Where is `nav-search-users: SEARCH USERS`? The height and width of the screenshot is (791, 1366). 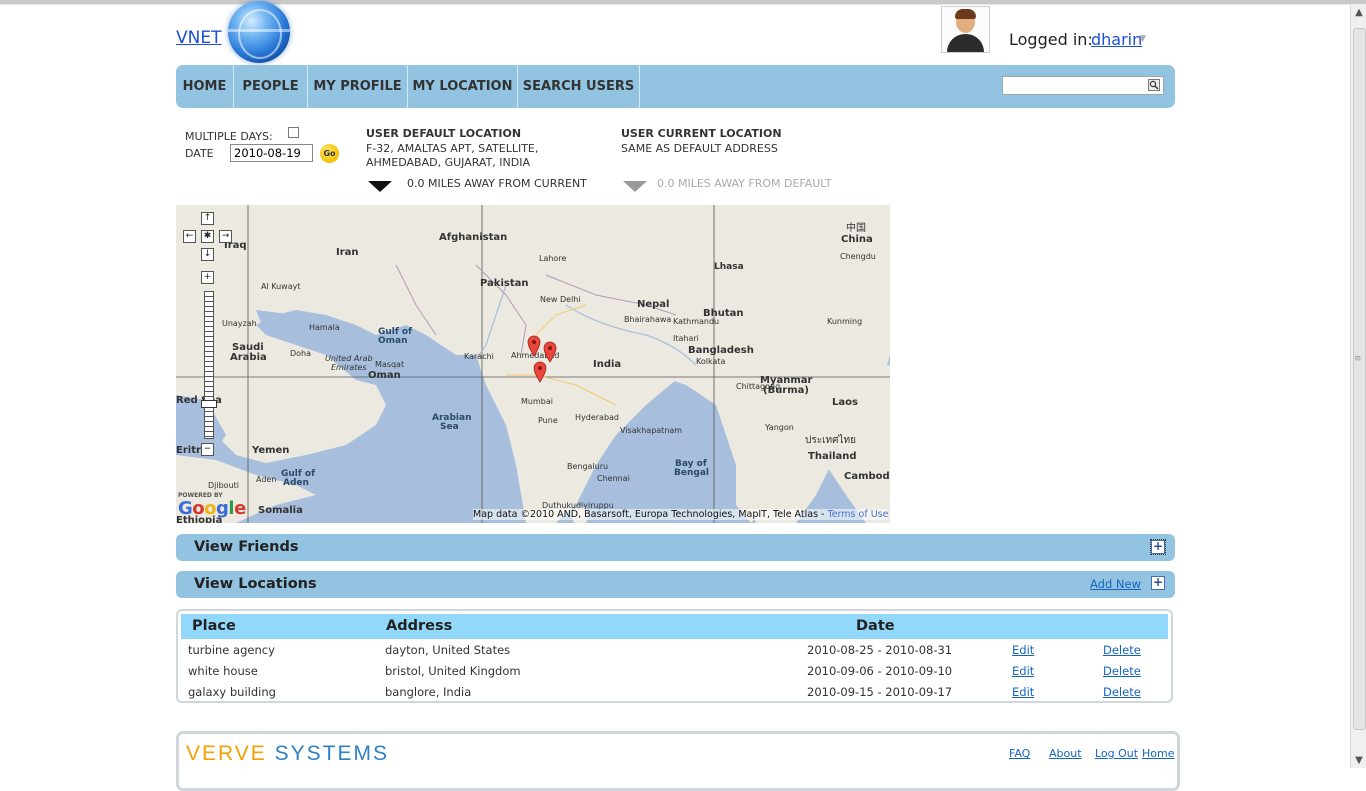 nav-search-users: SEARCH USERS is located at coordinates (579, 86).